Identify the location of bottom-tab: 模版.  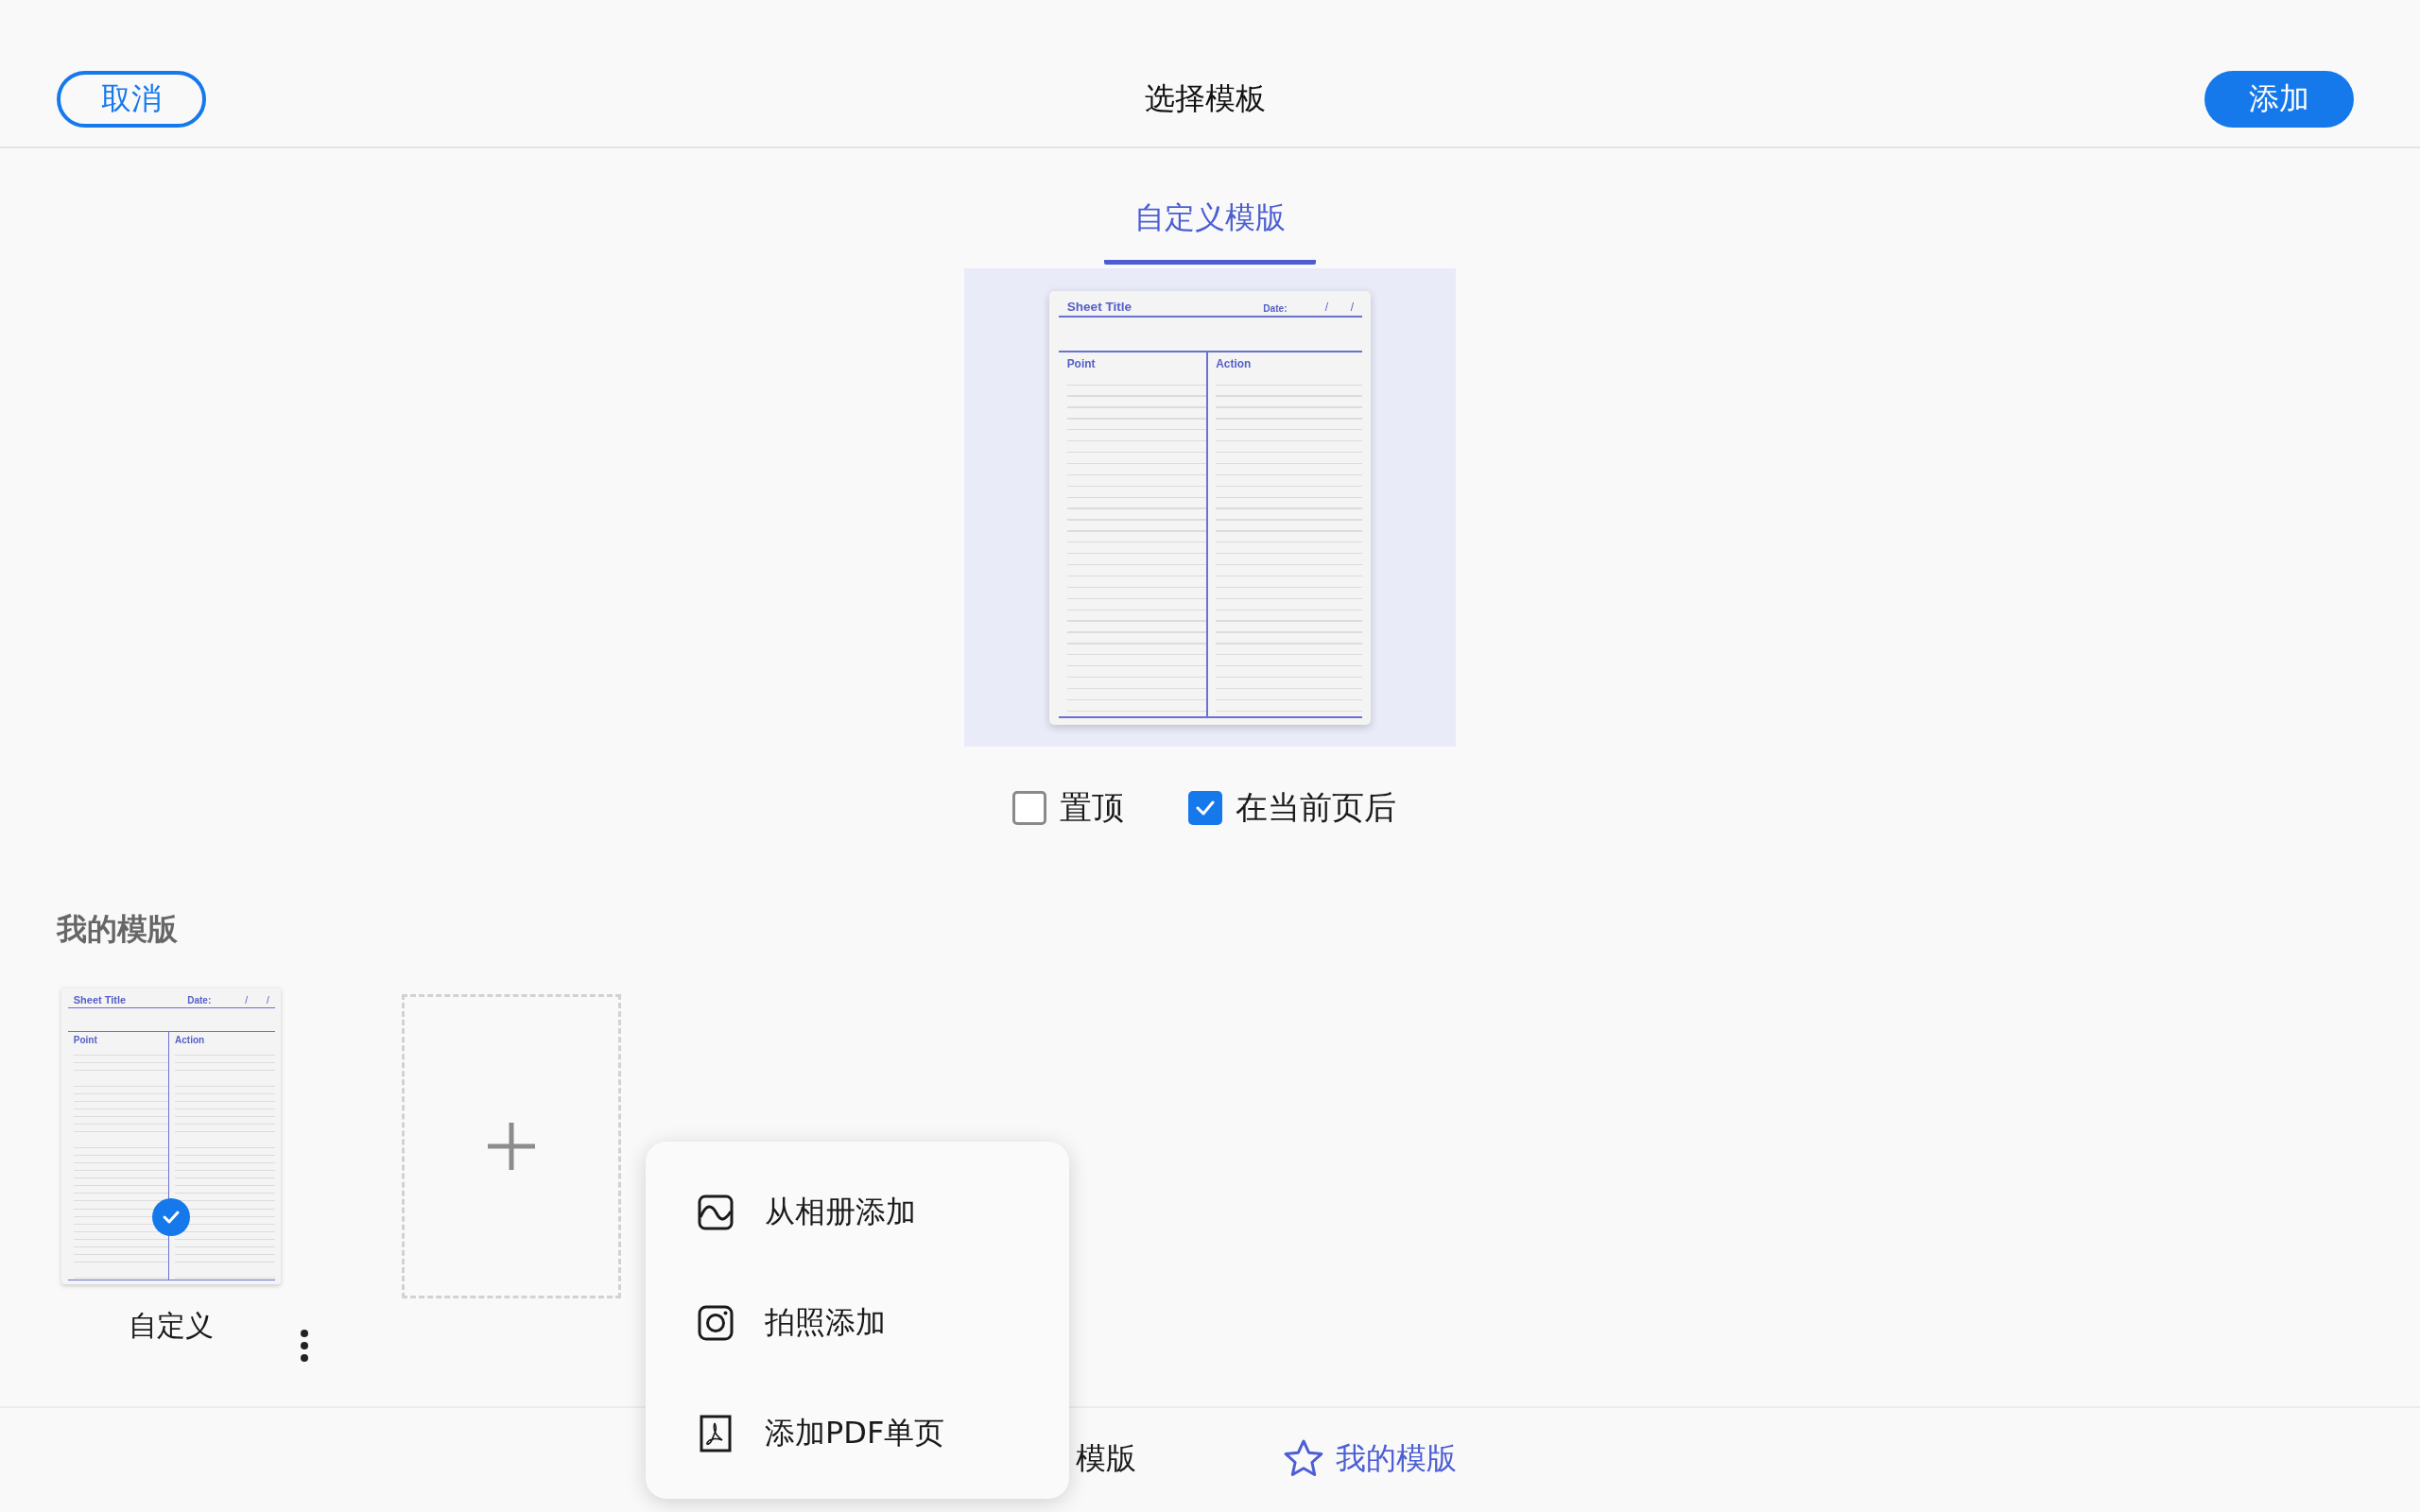
(1106, 1459).